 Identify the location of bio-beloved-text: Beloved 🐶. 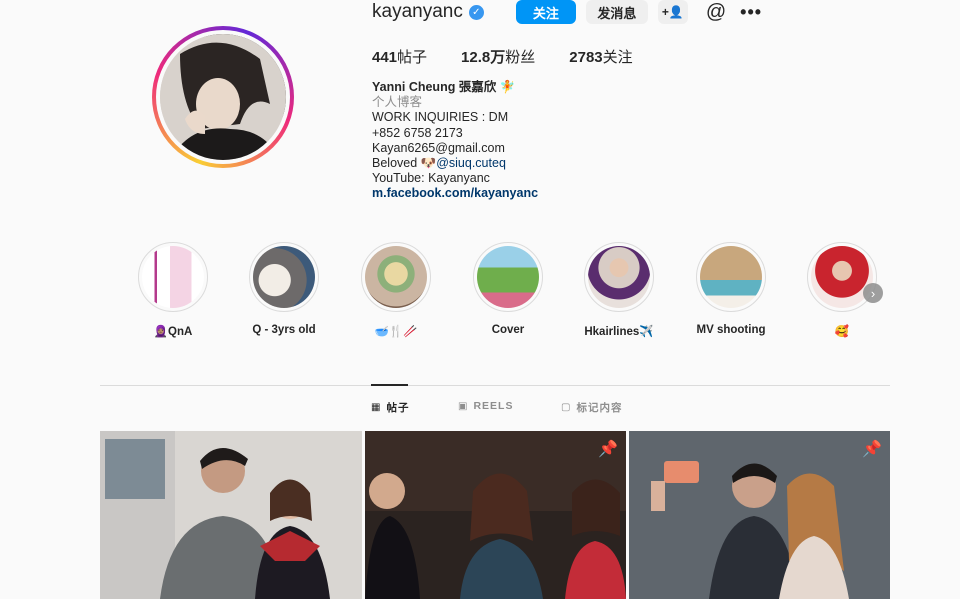
(404, 163).